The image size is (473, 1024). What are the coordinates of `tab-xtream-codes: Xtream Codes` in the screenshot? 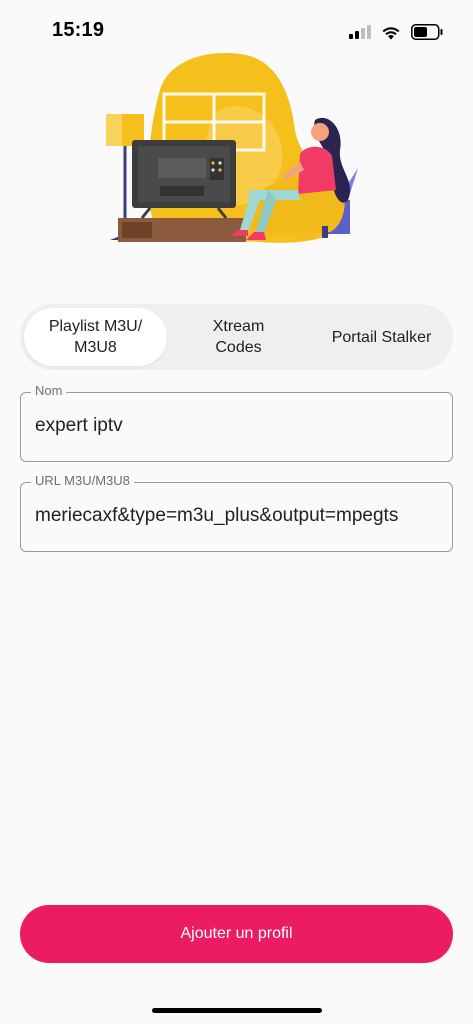 It's located at (238, 337).